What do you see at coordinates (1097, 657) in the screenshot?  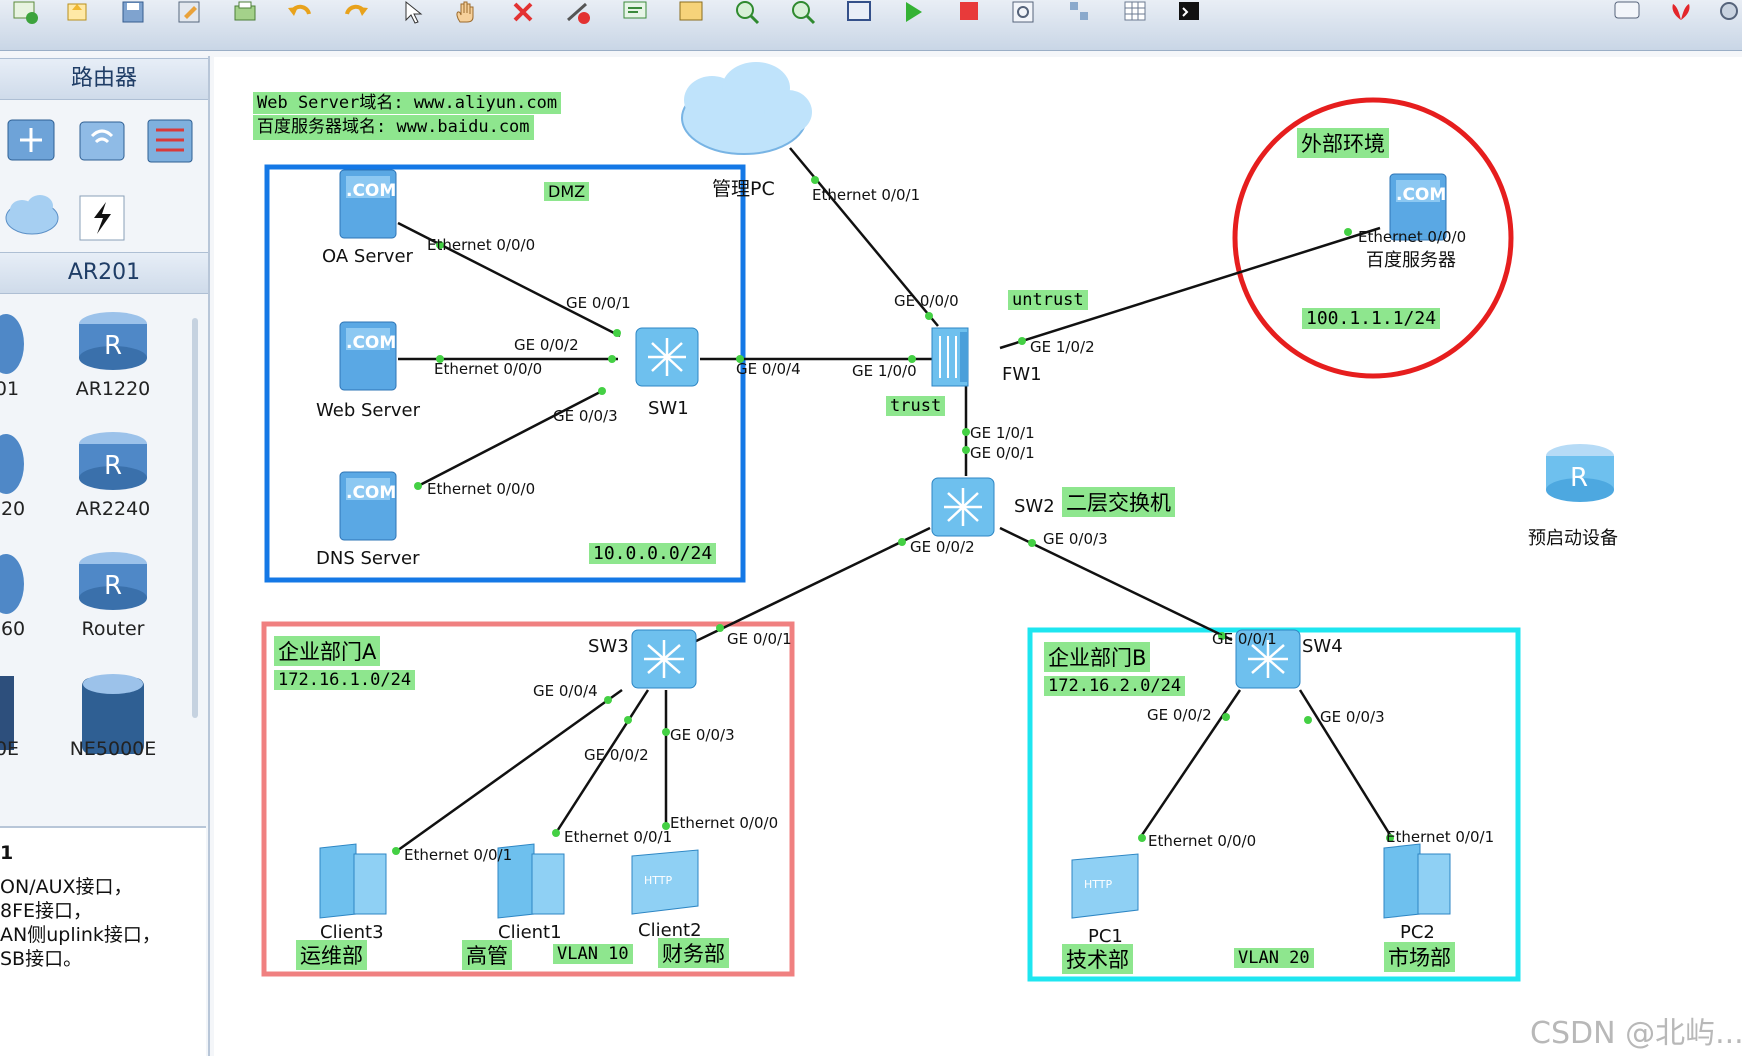 I see `dept-b-tag: 企业部门B` at bounding box center [1097, 657].